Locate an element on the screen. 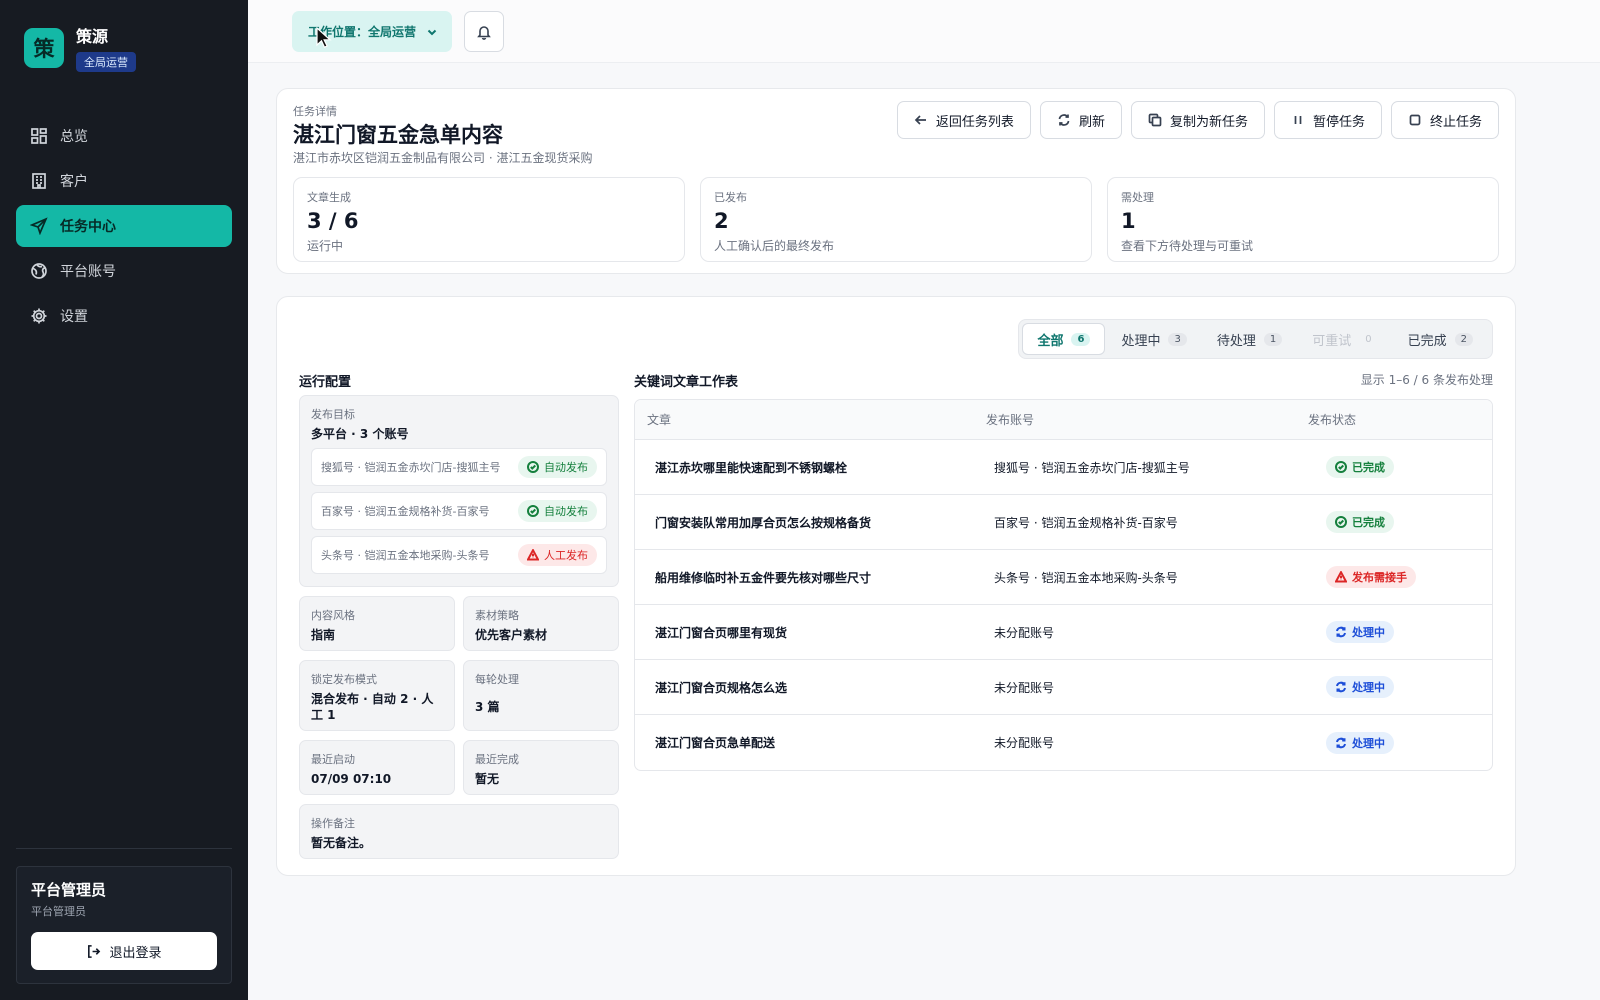 Image resolution: width=1600 pixels, height=1000 pixels. tab-pending: 待处理 1 is located at coordinates (1249, 339).